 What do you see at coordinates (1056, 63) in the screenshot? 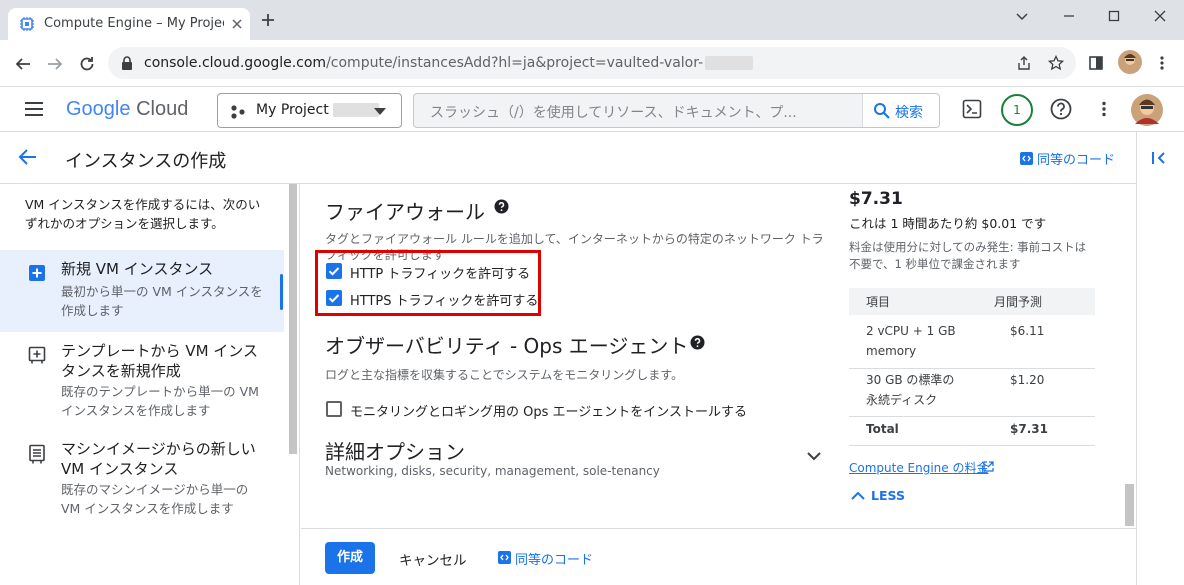
I see `bookmark-star-icon` at bounding box center [1056, 63].